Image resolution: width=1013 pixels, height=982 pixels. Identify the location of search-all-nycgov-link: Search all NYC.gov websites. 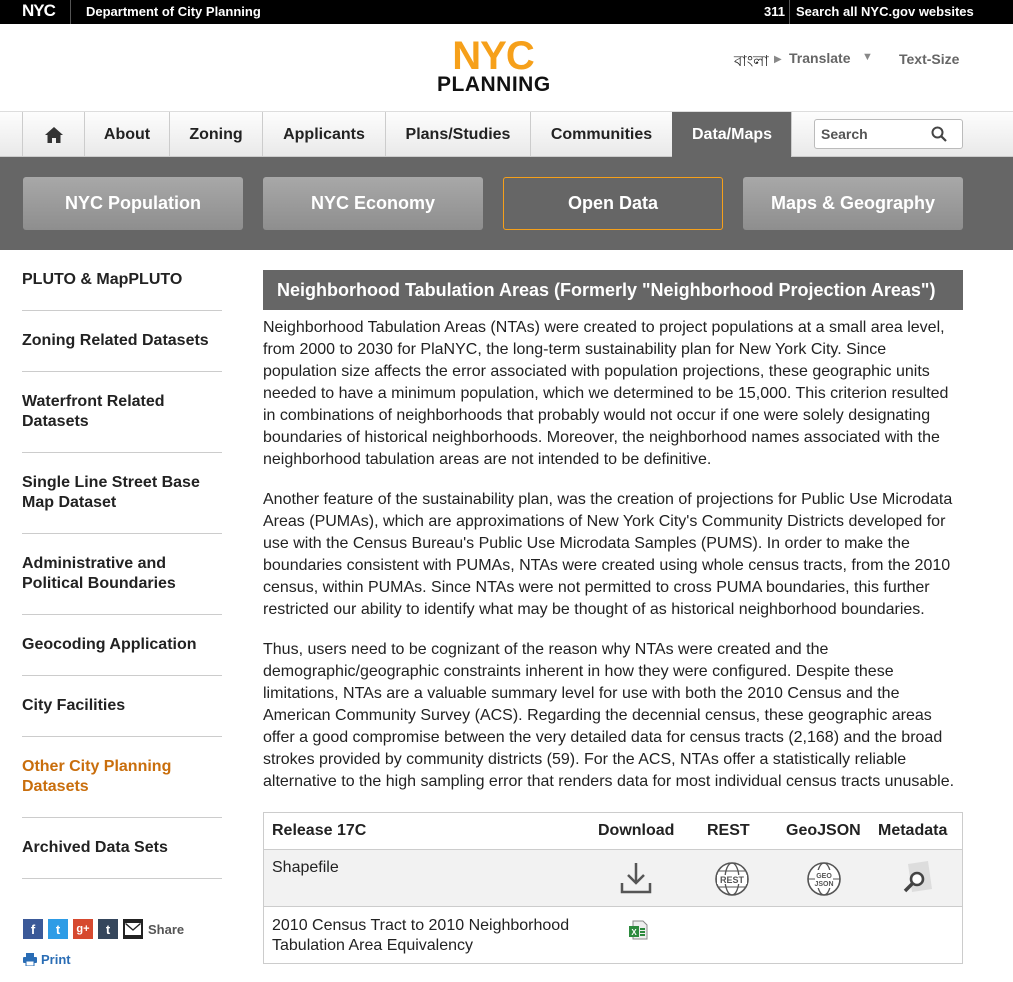
(885, 11).